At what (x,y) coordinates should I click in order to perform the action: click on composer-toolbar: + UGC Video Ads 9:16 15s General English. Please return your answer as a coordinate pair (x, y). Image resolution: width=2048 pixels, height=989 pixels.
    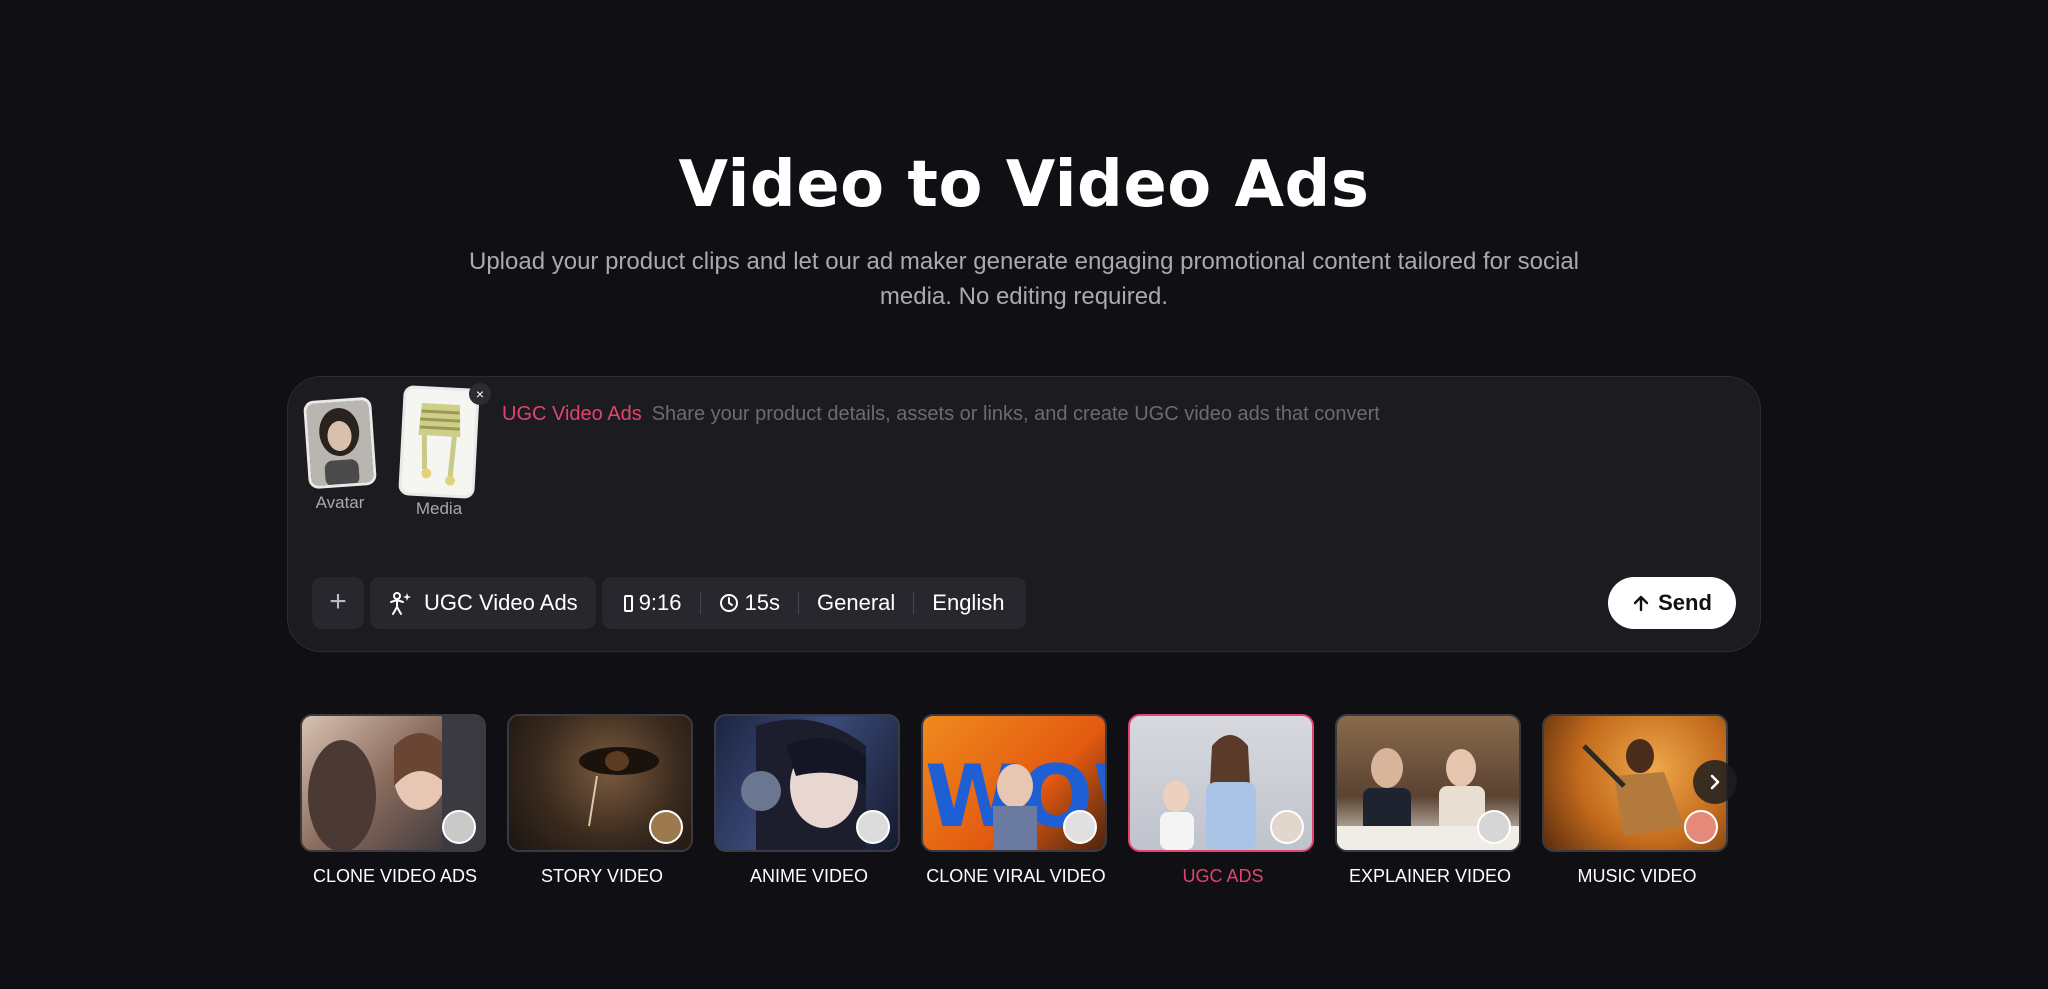
    Looking at the image, I should click on (669, 603).